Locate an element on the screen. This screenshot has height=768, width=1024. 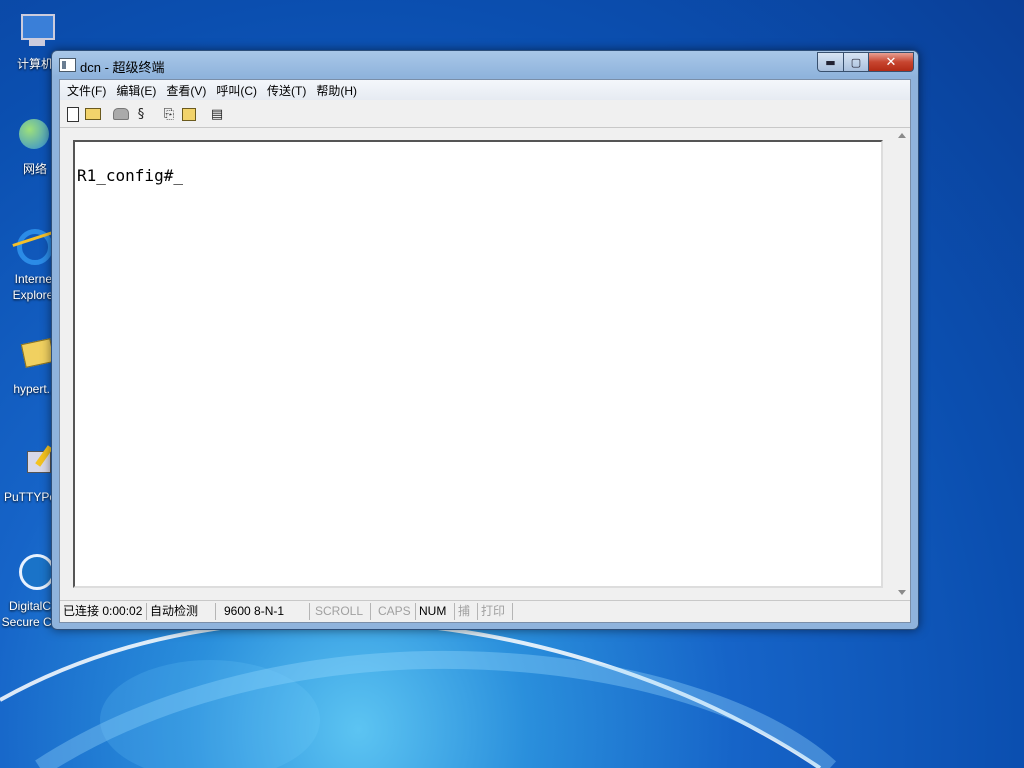
close-button: ✕ is located at coordinates (891, 62).